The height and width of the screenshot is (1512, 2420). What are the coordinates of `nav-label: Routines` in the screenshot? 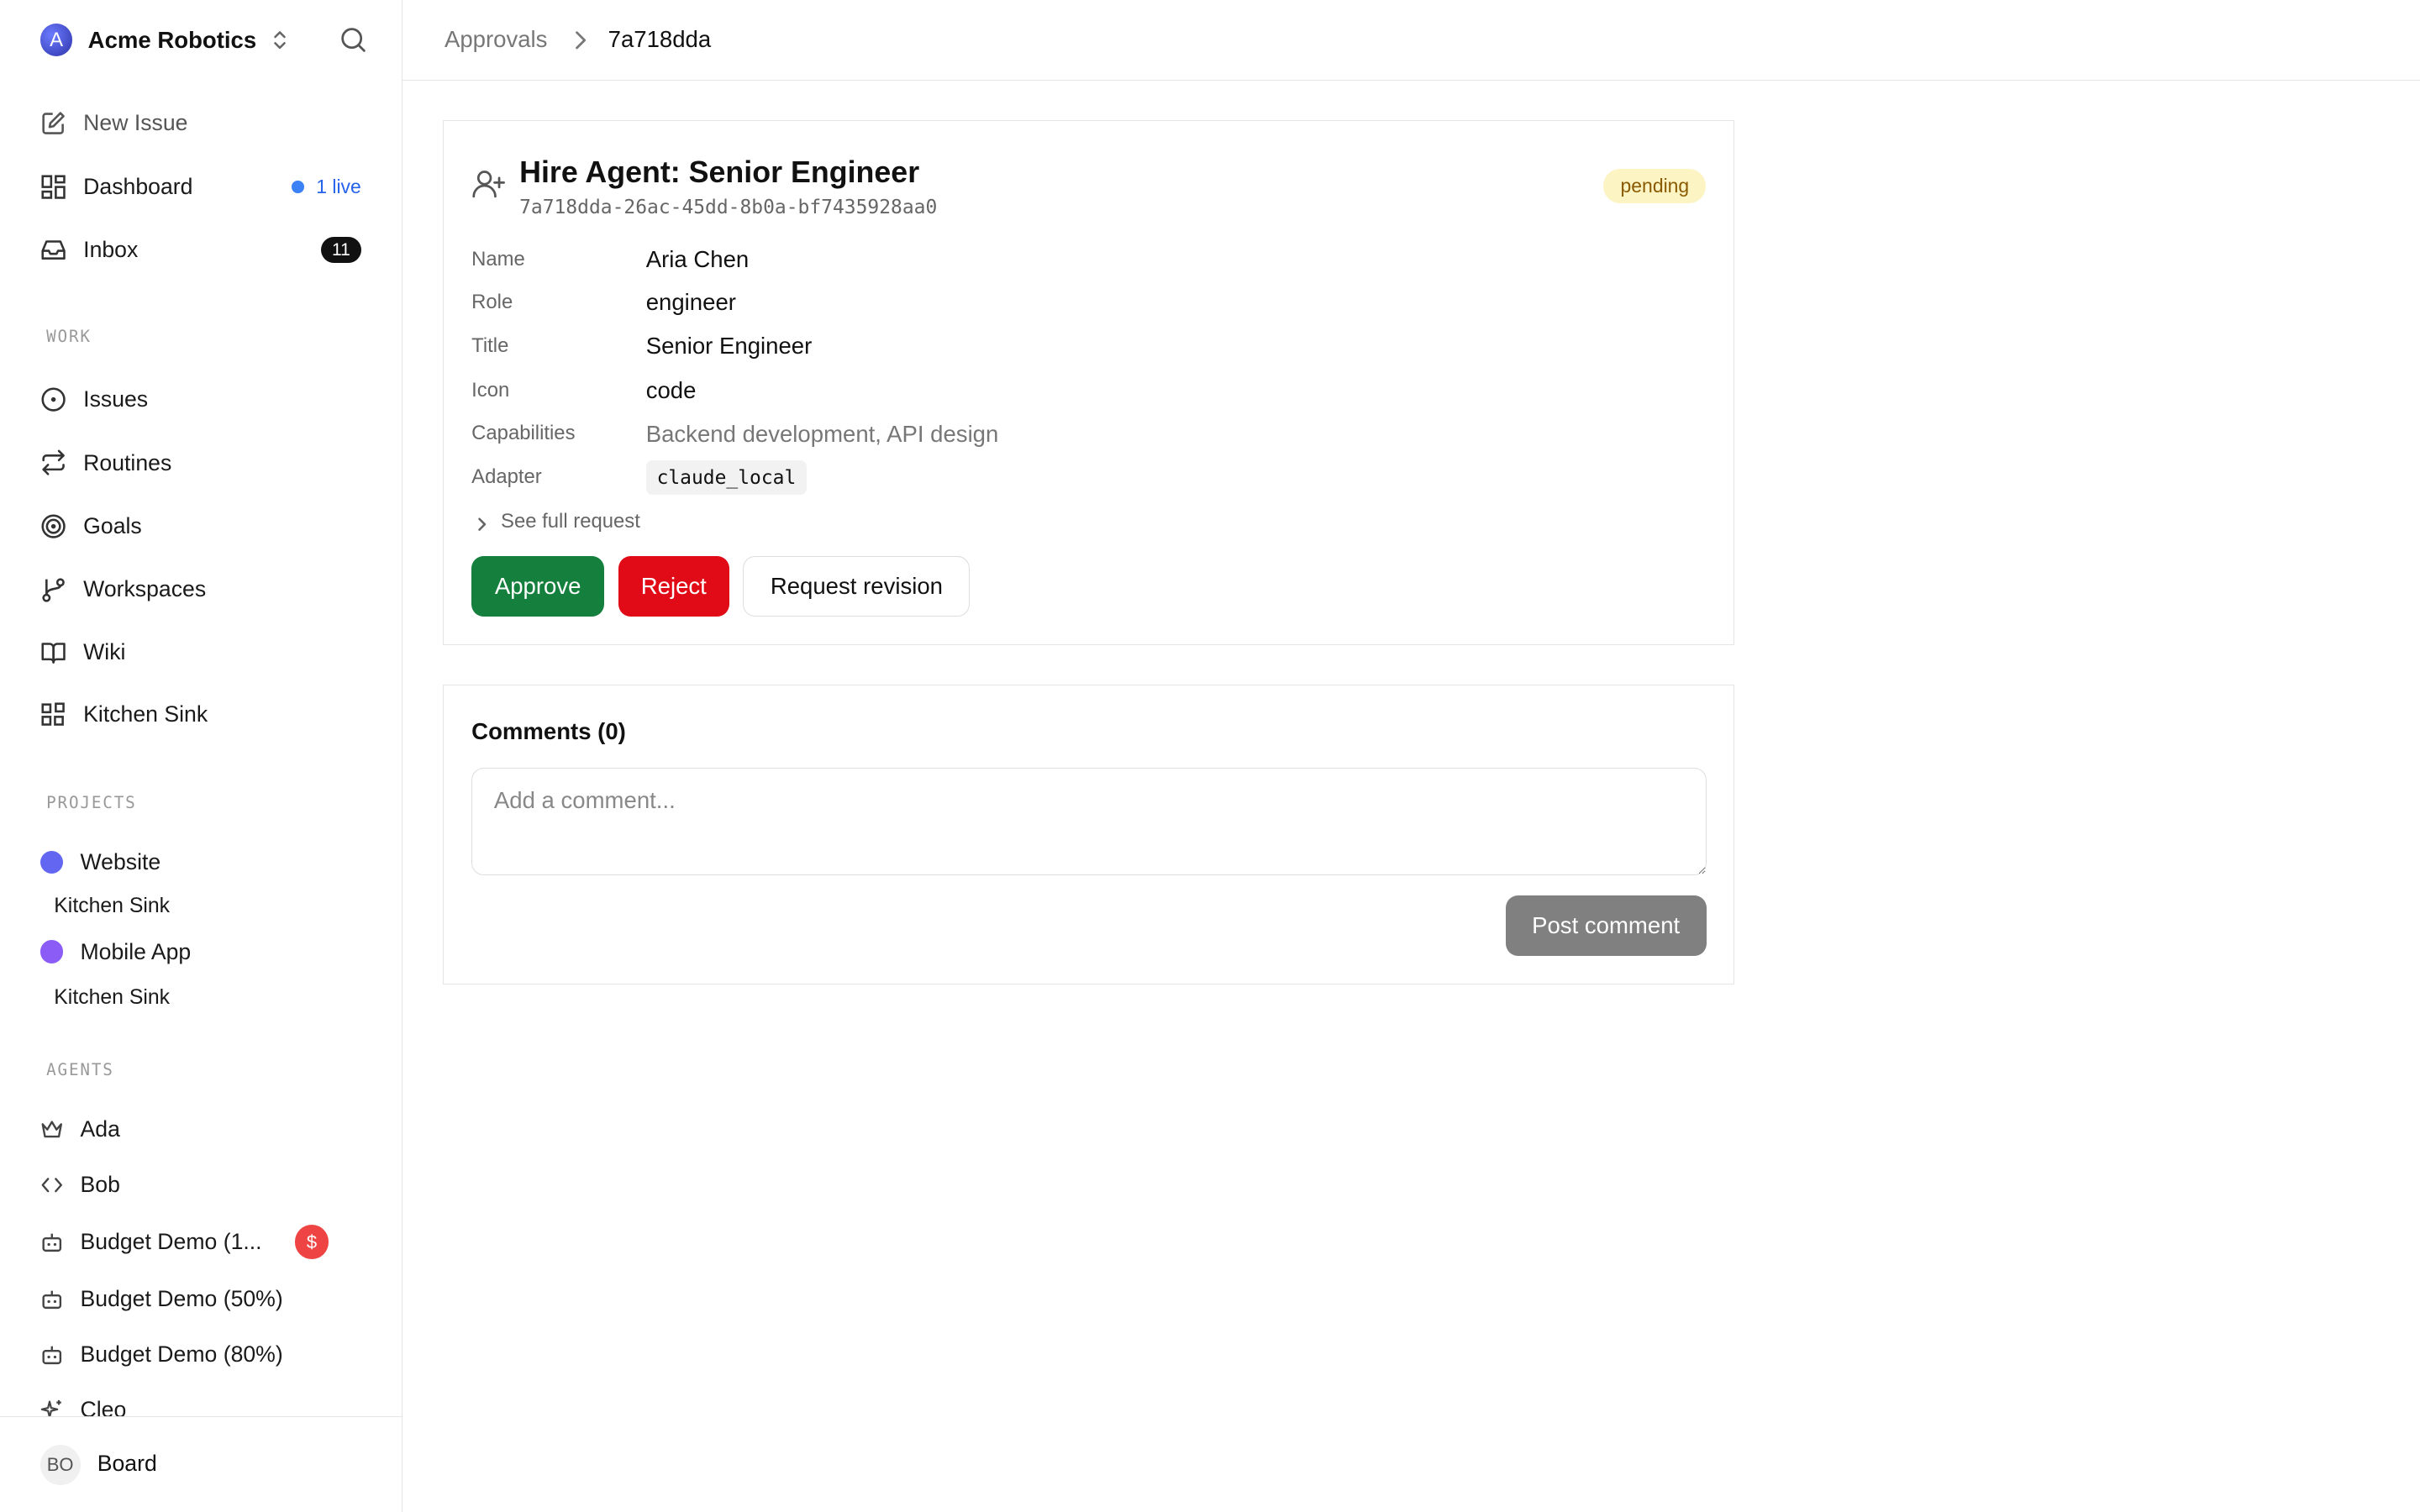 It's located at (128, 462).